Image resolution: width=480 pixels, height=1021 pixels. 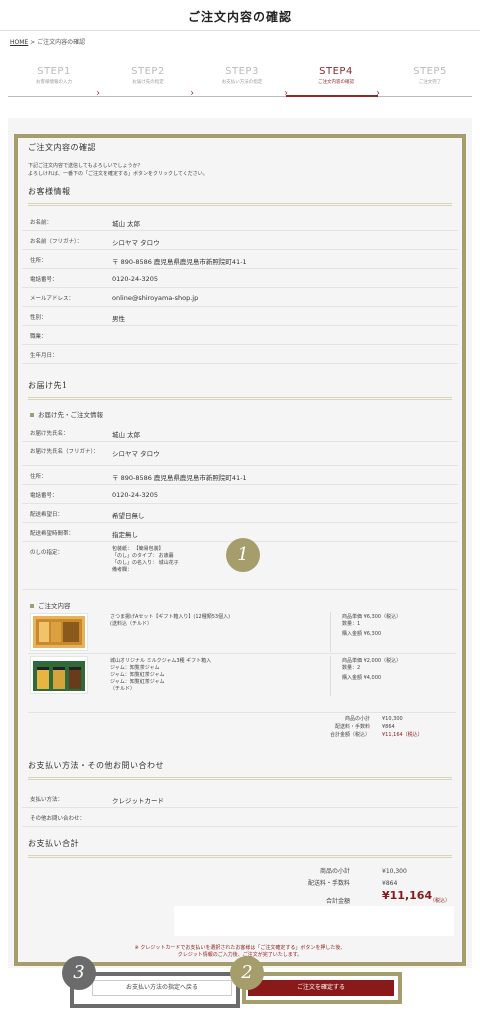 I want to click on page-title: ご注文内容の確認, so click(x=239, y=17).